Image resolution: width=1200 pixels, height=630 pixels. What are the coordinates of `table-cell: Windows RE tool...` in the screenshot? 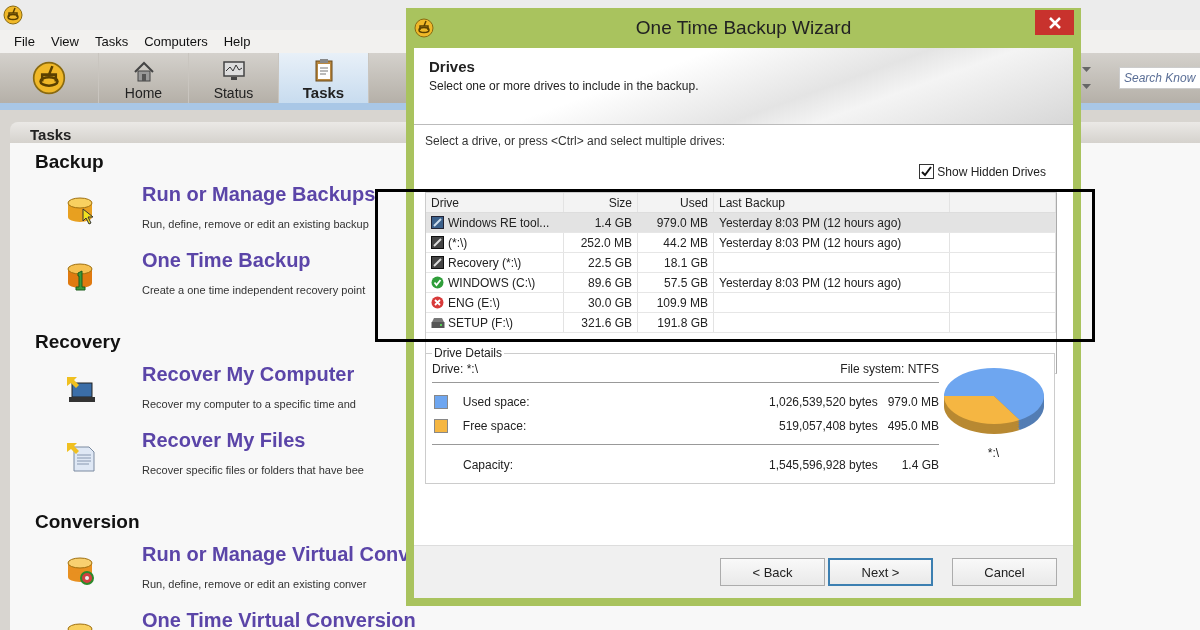 It's located at (499, 222).